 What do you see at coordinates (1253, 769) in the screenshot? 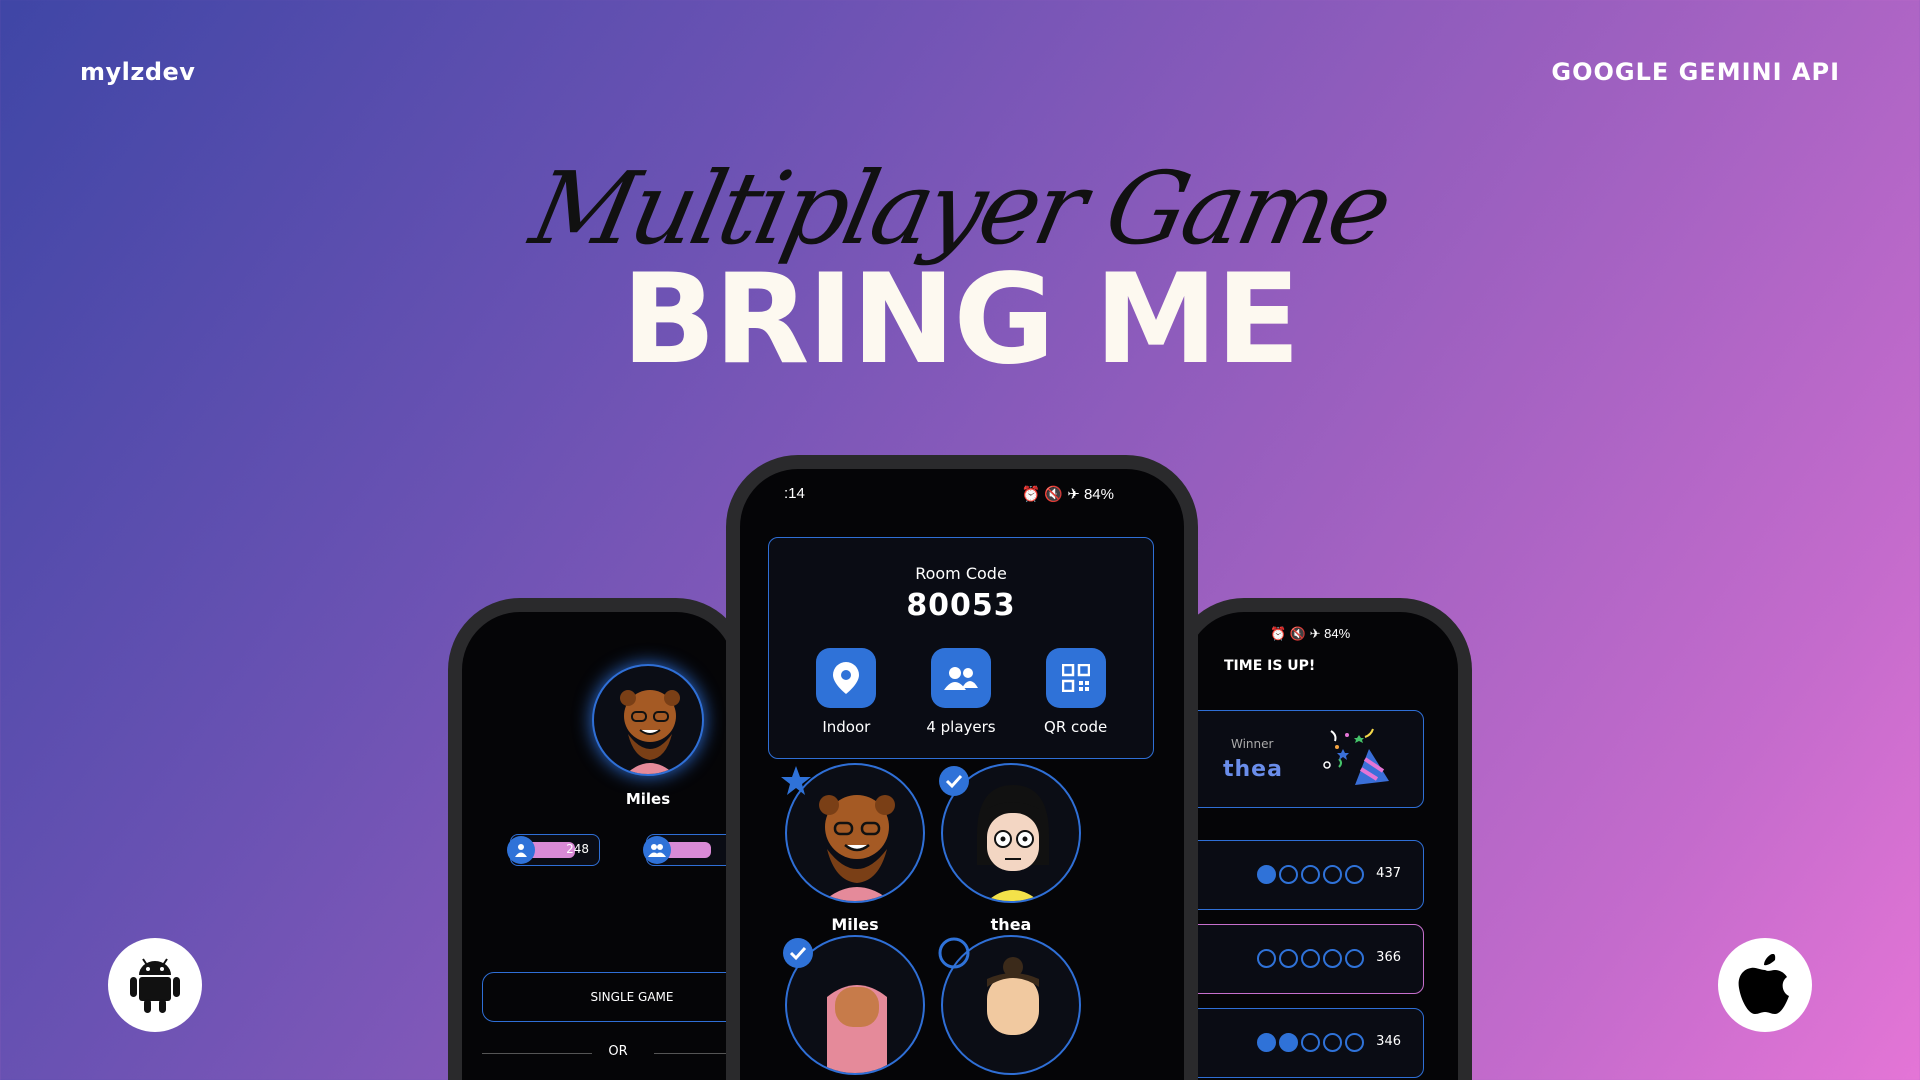
I see `winner-name: thea` at bounding box center [1253, 769].